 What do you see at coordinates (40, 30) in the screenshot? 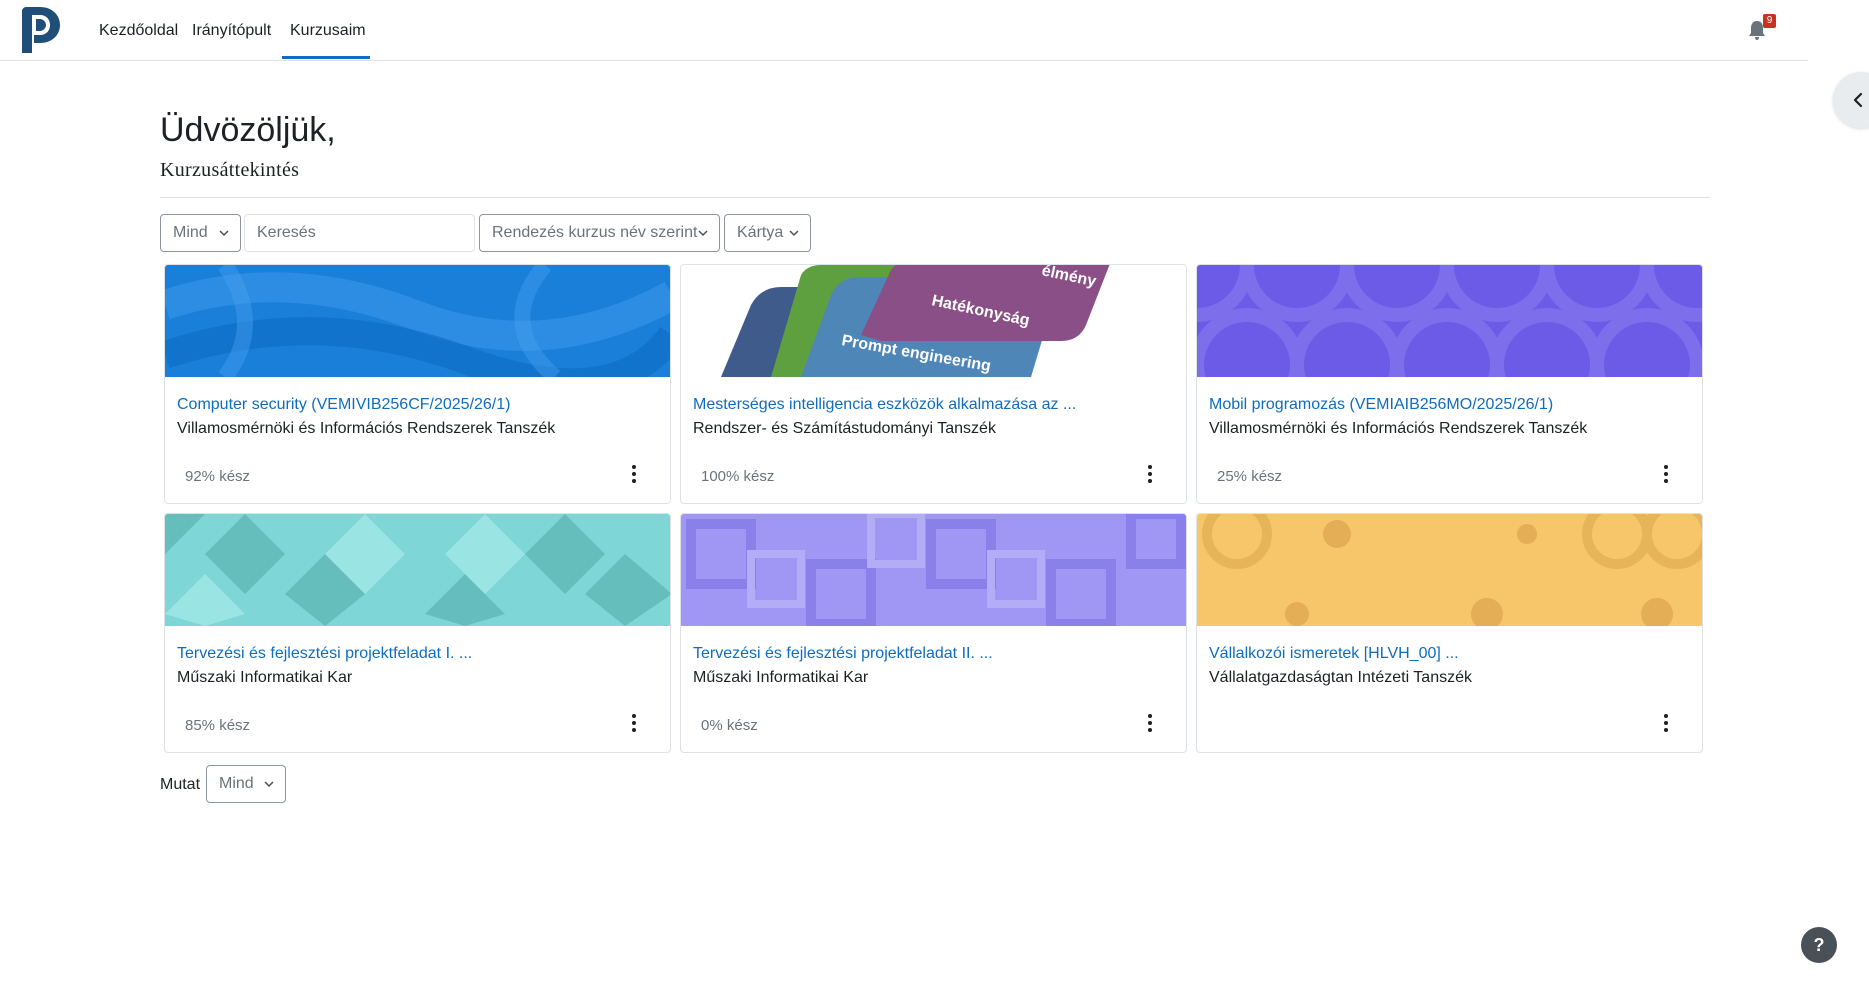
I see `site-logo-icon` at bounding box center [40, 30].